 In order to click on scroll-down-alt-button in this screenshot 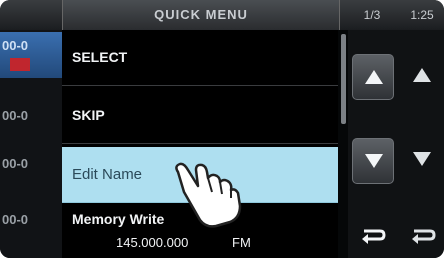, I will do `click(422, 160)`.